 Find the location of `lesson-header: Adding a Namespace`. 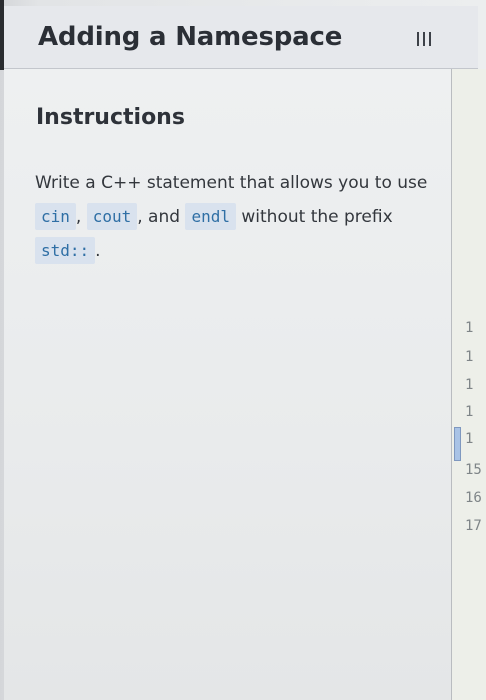

lesson-header: Adding a Namespace is located at coordinates (241, 37).